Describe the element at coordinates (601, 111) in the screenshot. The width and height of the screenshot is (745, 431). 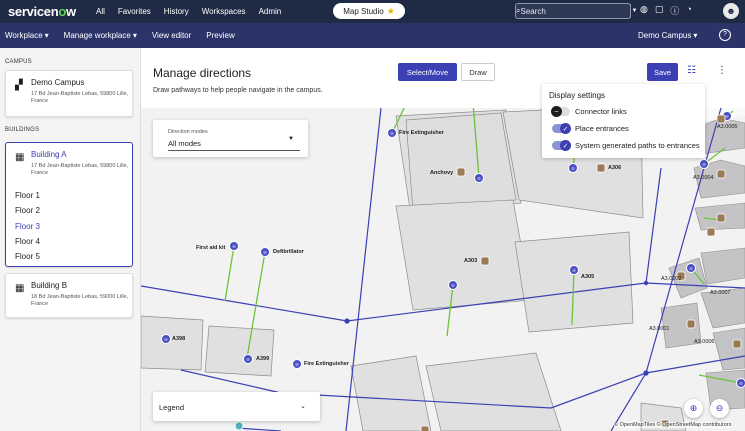
I see `connector-links-label: Connector links` at that location.